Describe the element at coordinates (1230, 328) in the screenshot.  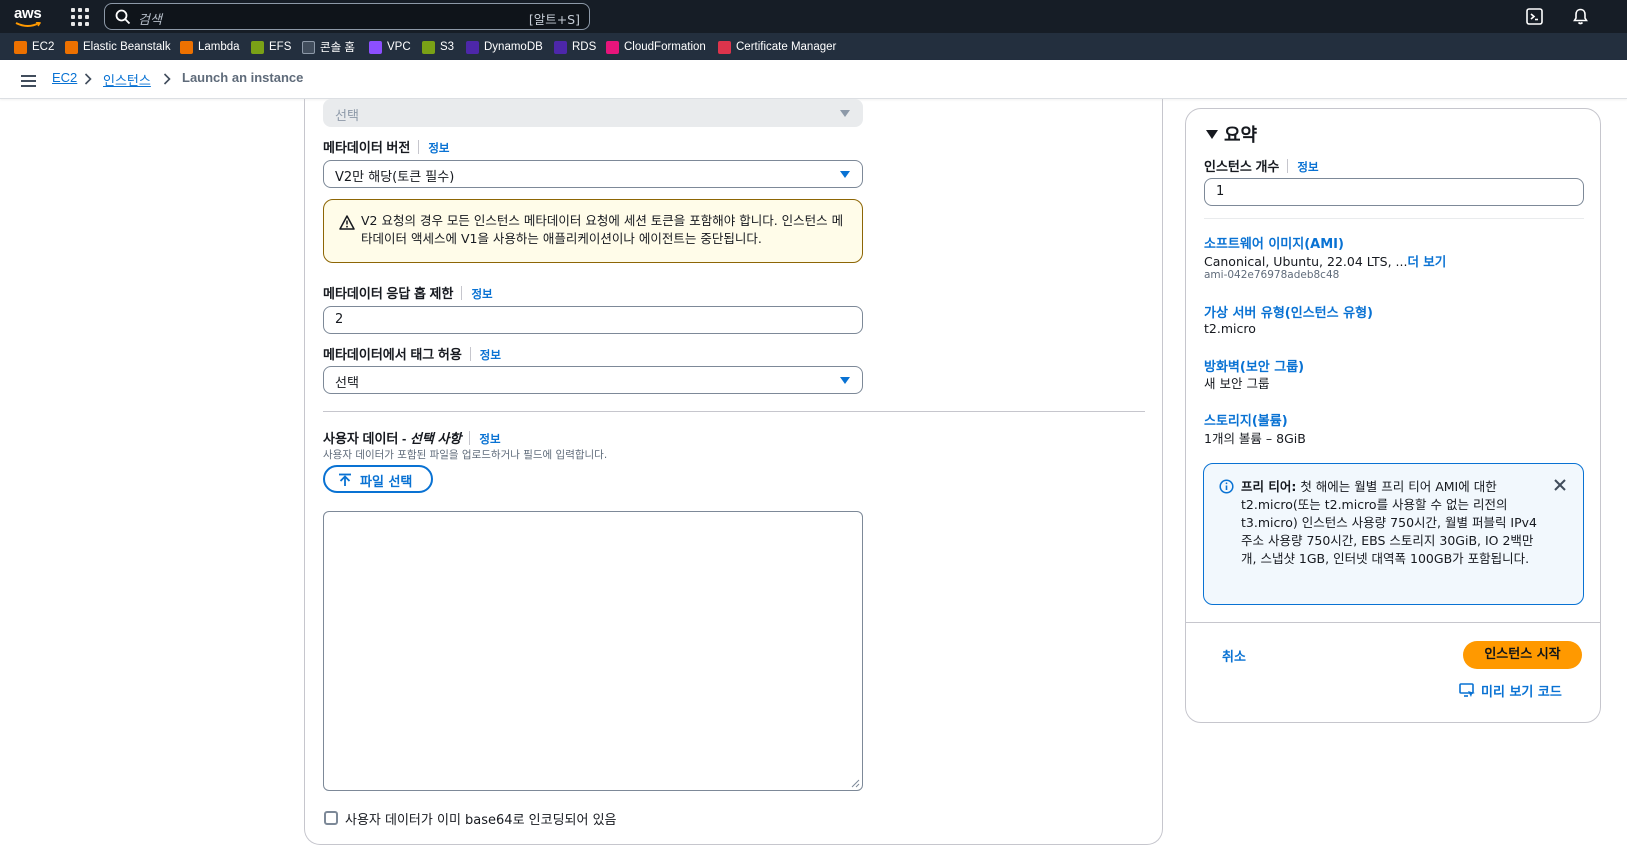
I see `instance-type-value: t2.micro` at that location.